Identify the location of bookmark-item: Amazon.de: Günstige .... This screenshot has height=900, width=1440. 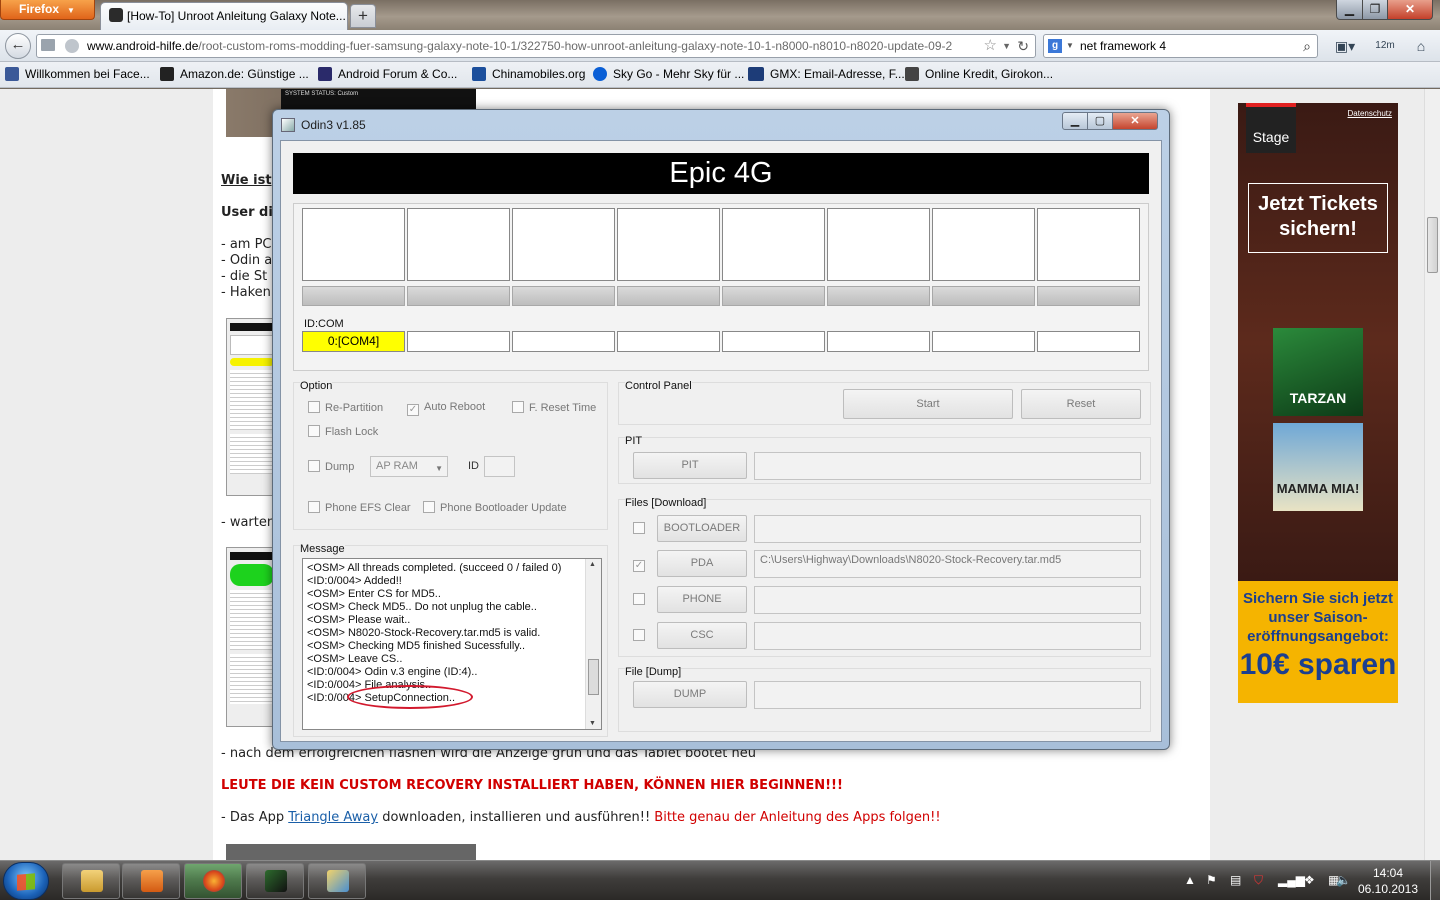
(234, 74).